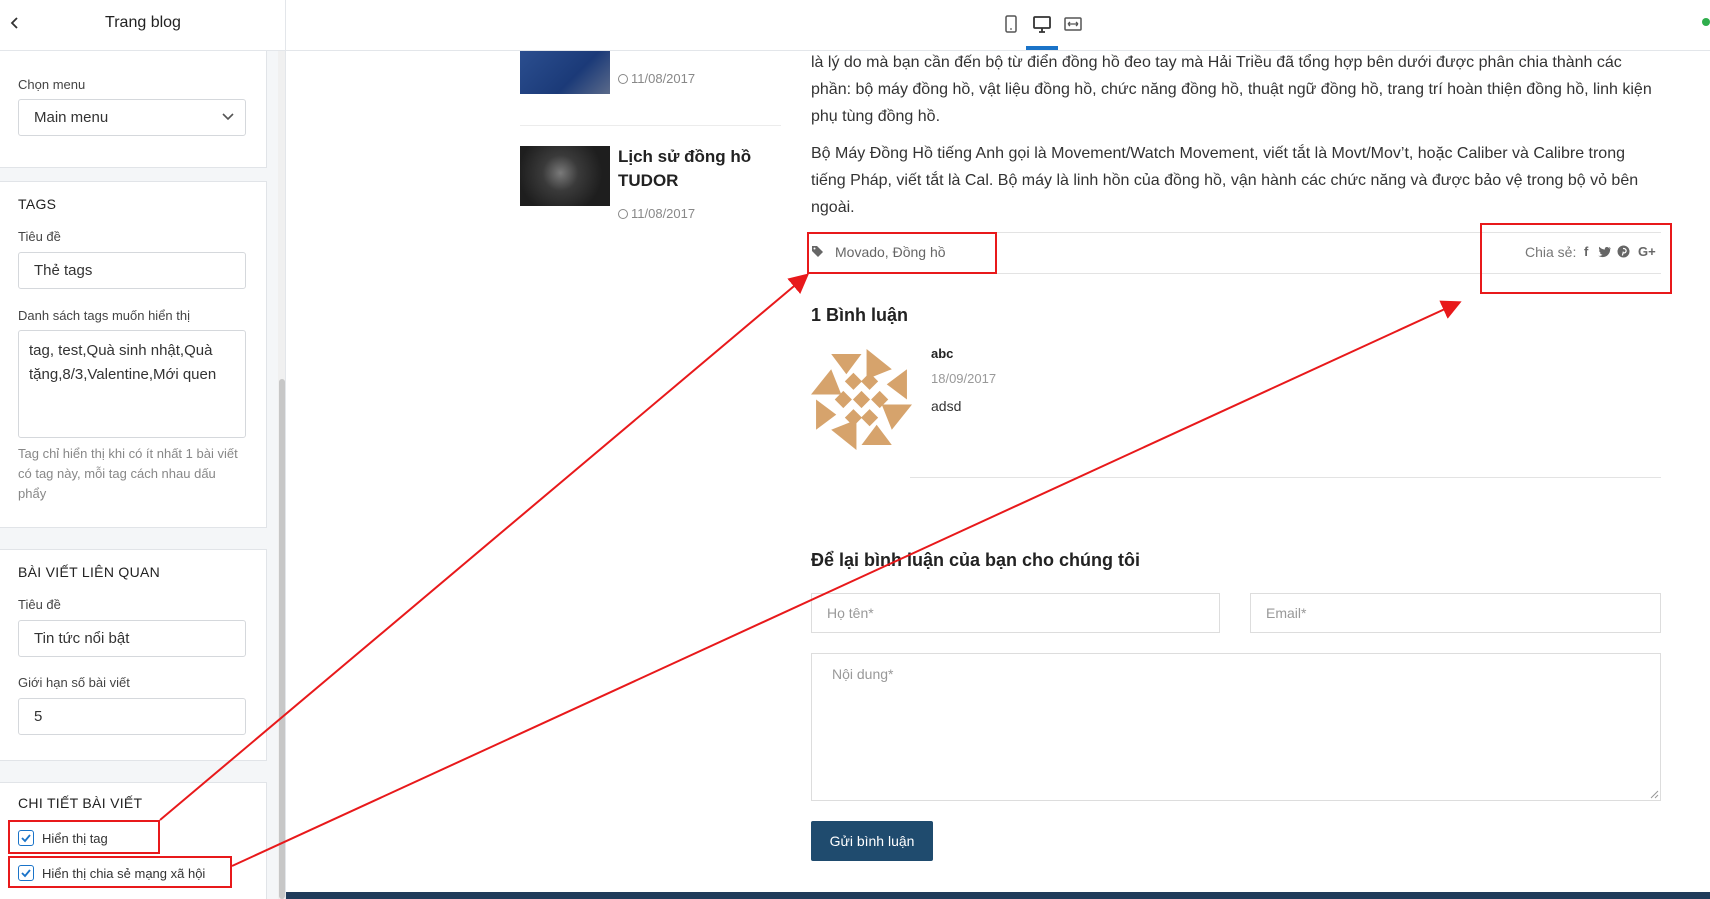  I want to click on sidebar-divider, so click(650, 125).